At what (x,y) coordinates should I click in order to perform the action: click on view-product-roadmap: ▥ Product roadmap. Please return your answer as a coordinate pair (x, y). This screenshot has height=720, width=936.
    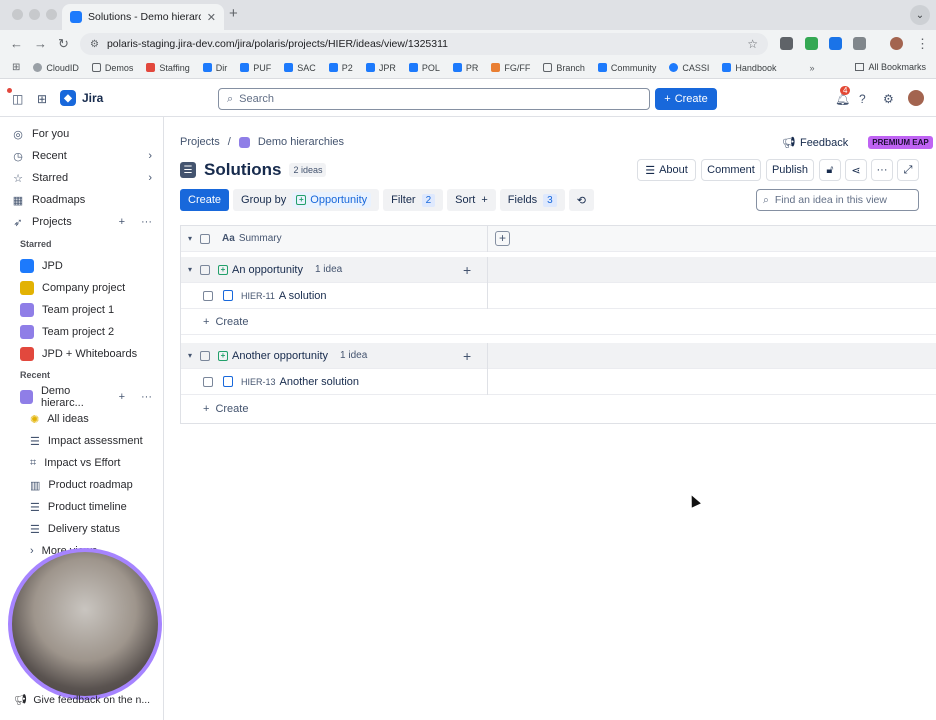
    Looking at the image, I should click on (81, 485).